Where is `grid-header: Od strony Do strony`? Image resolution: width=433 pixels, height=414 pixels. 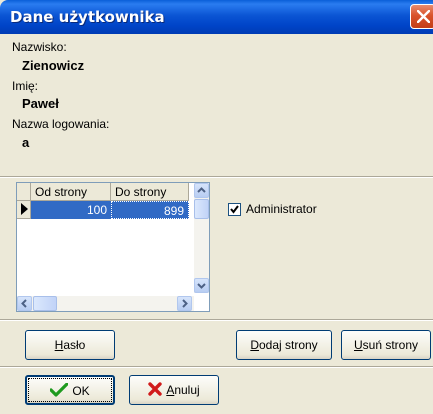
grid-header: Od strony Do strony is located at coordinates (105, 192).